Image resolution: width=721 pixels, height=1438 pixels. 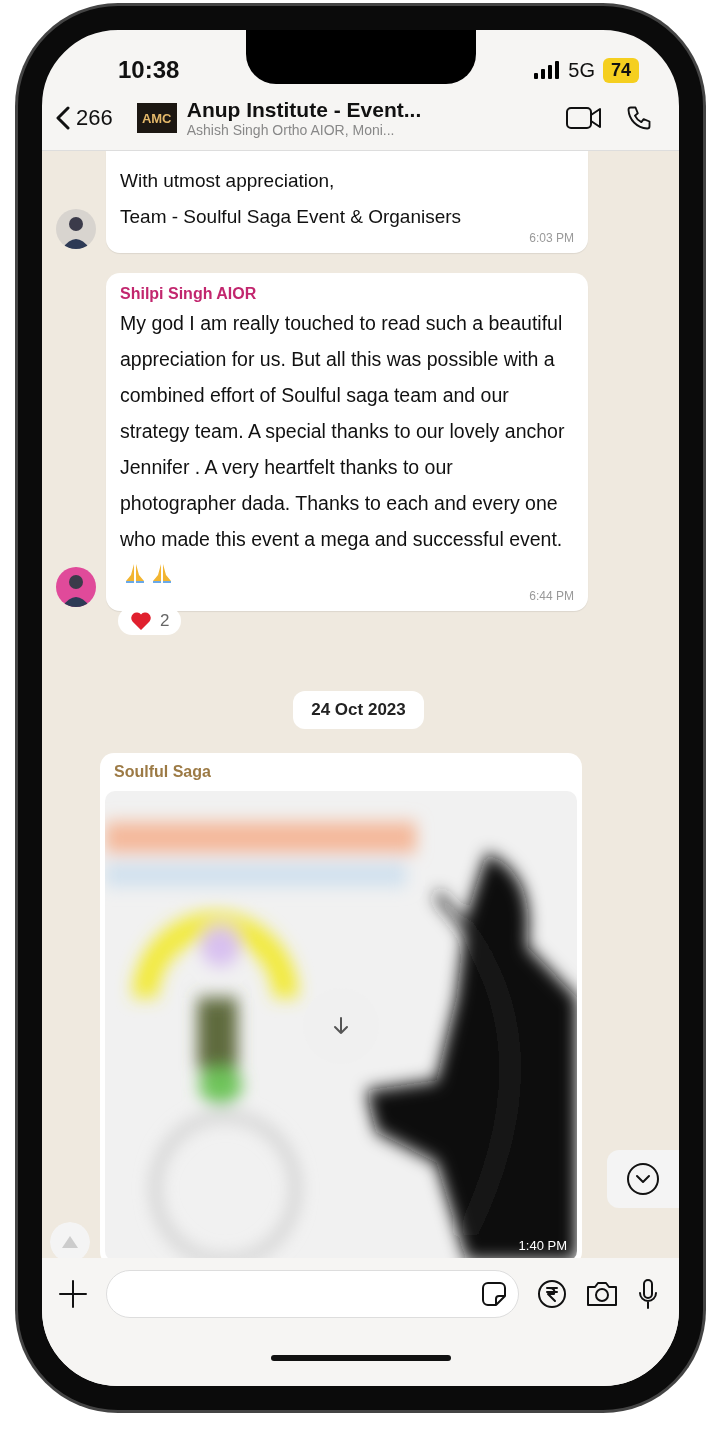 I want to click on network-type: 5G, so click(x=581, y=70).